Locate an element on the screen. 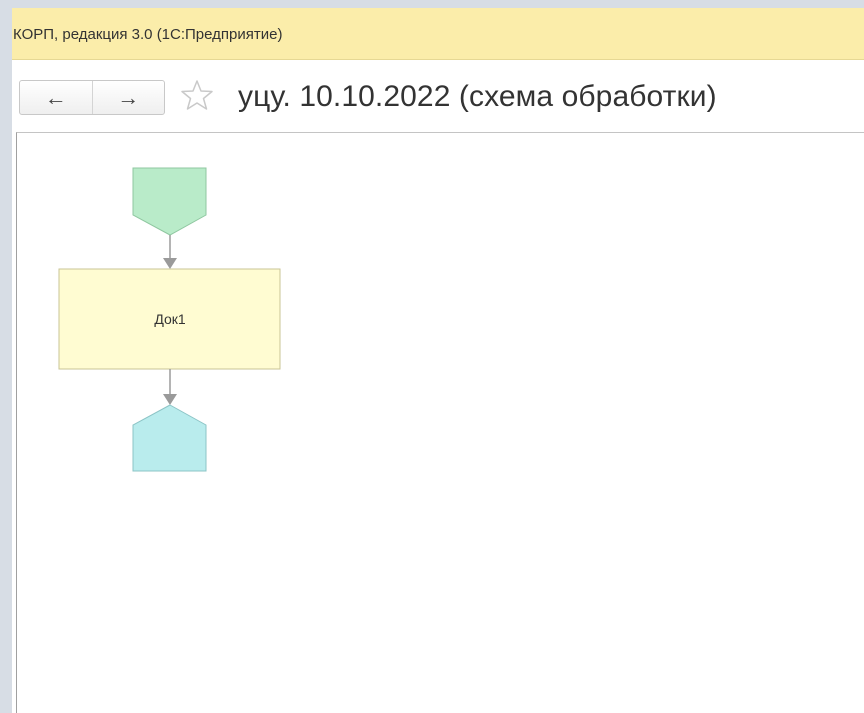 This screenshot has width=864, height=713. form-toolbar: ← → уцу. 10.10.2022 (схема обработки) is located at coordinates (438, 96).